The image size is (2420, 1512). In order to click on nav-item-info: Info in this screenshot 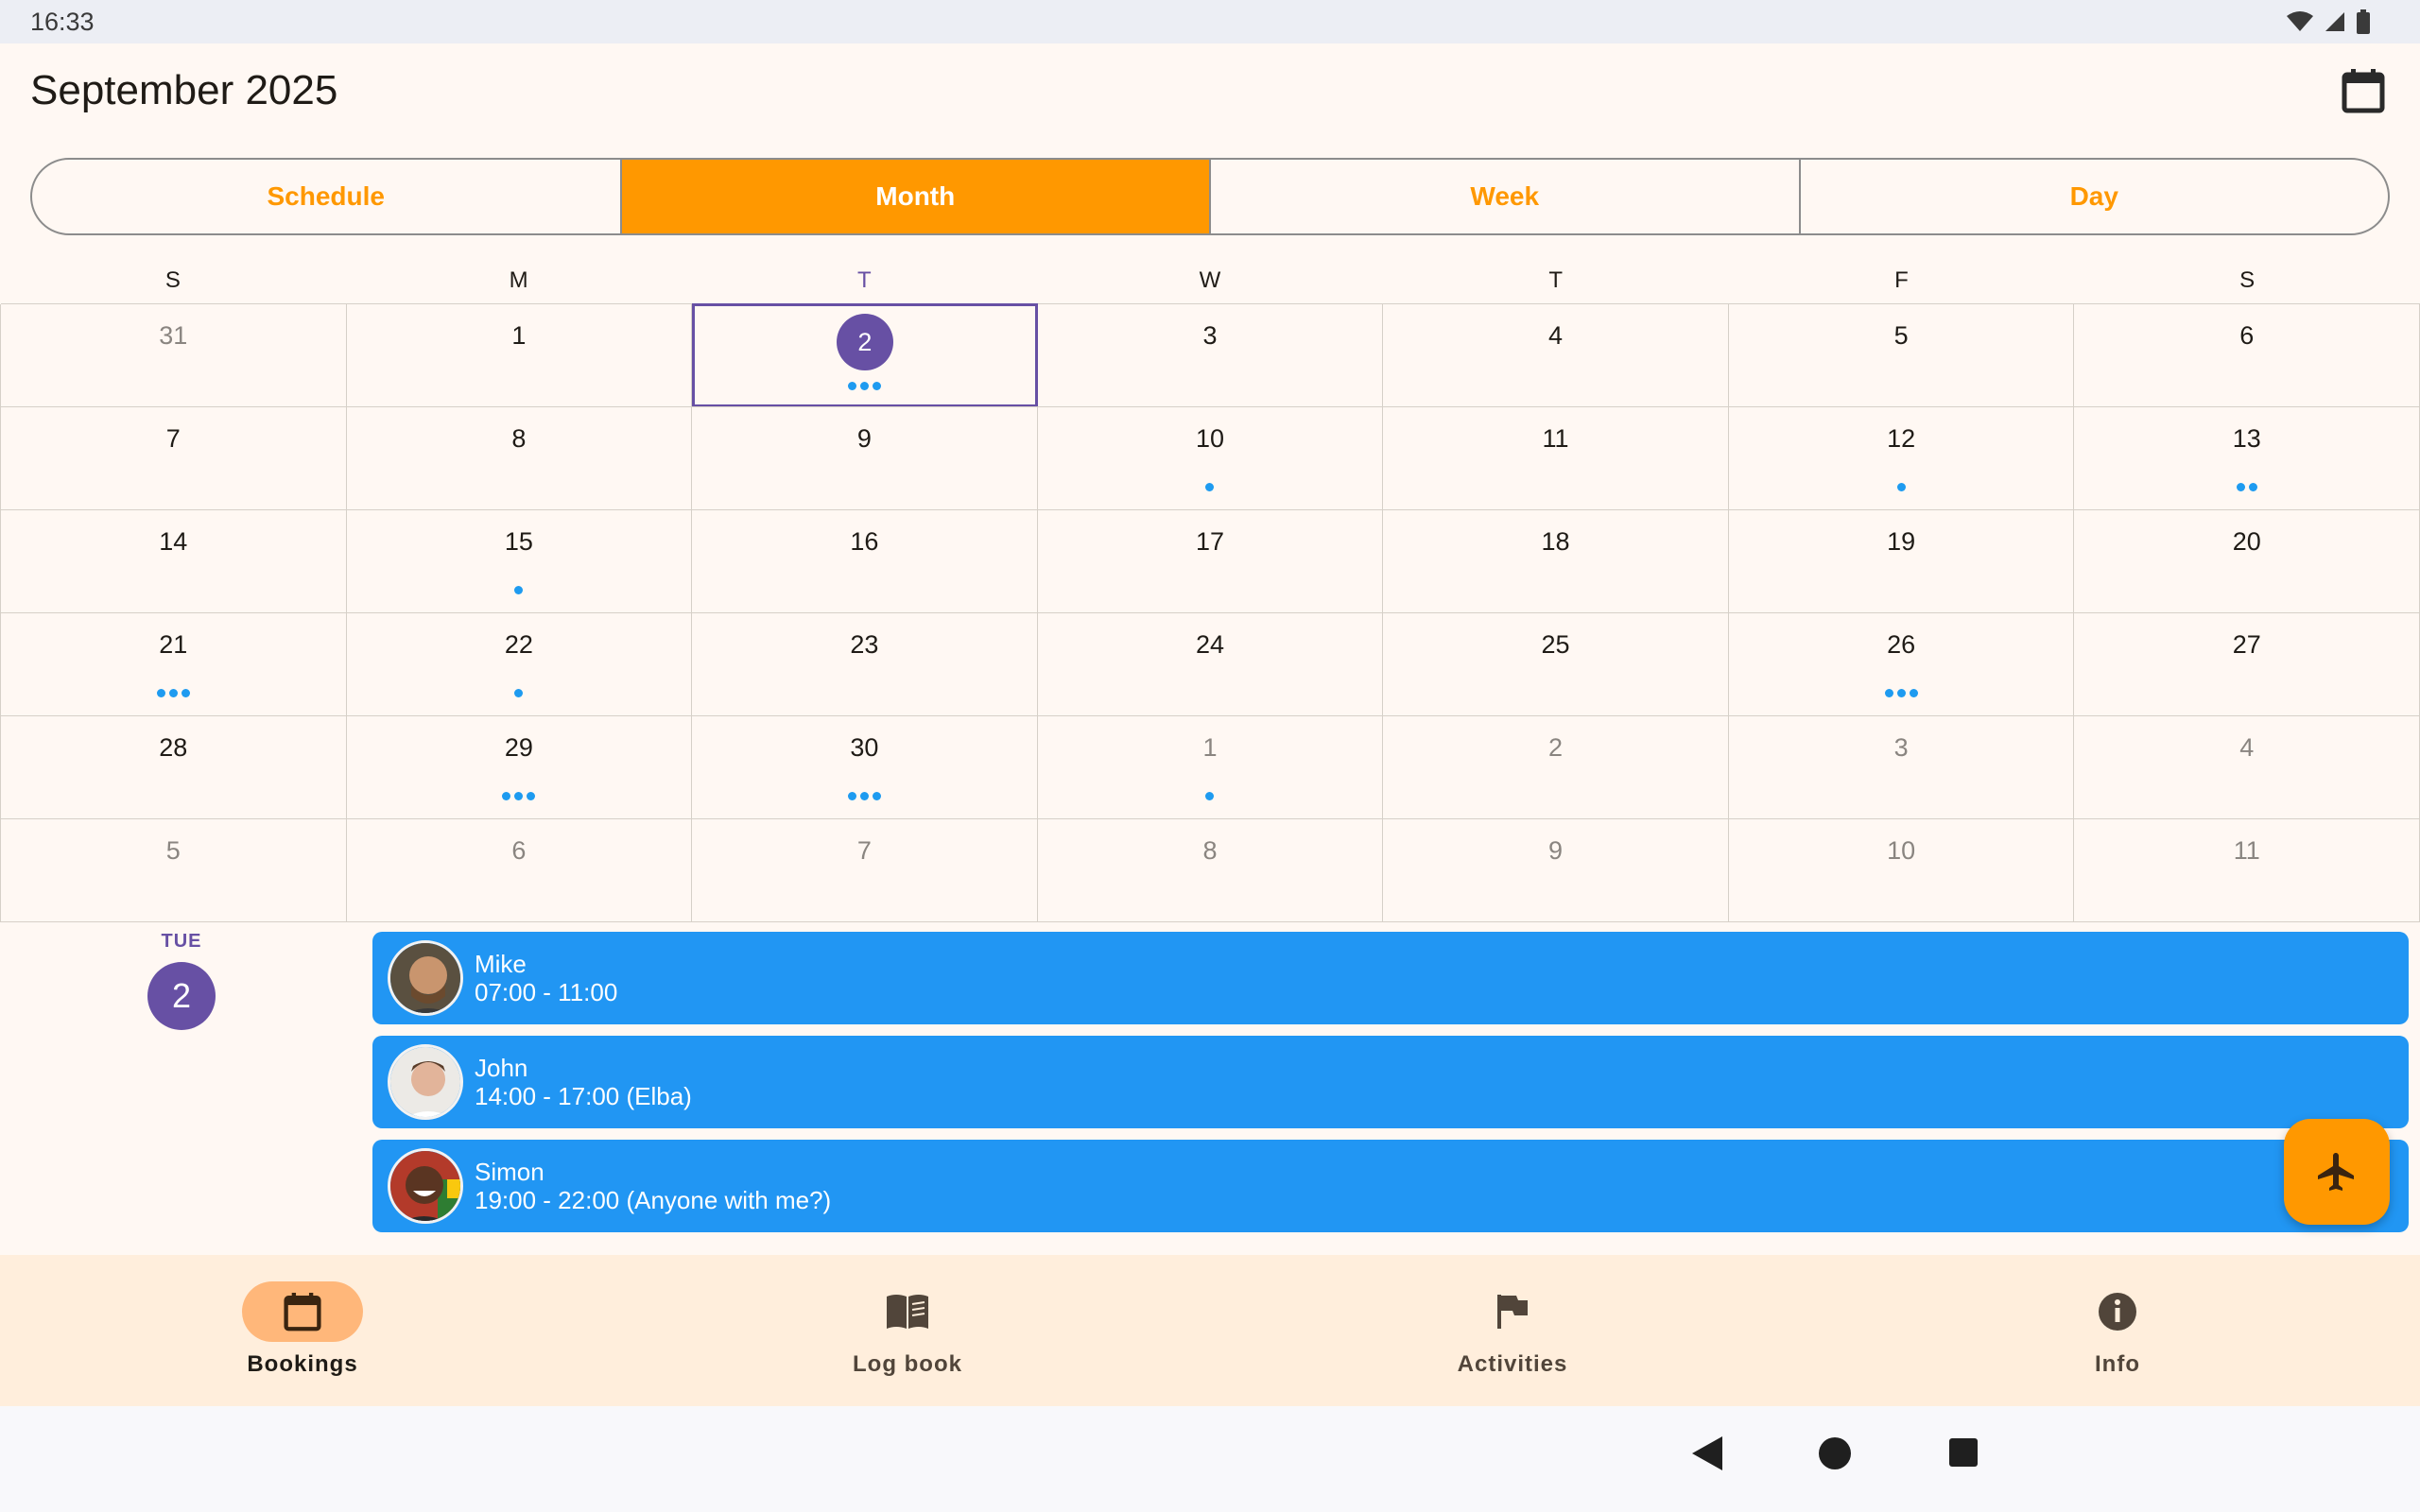, I will do `click(2117, 1330)`.